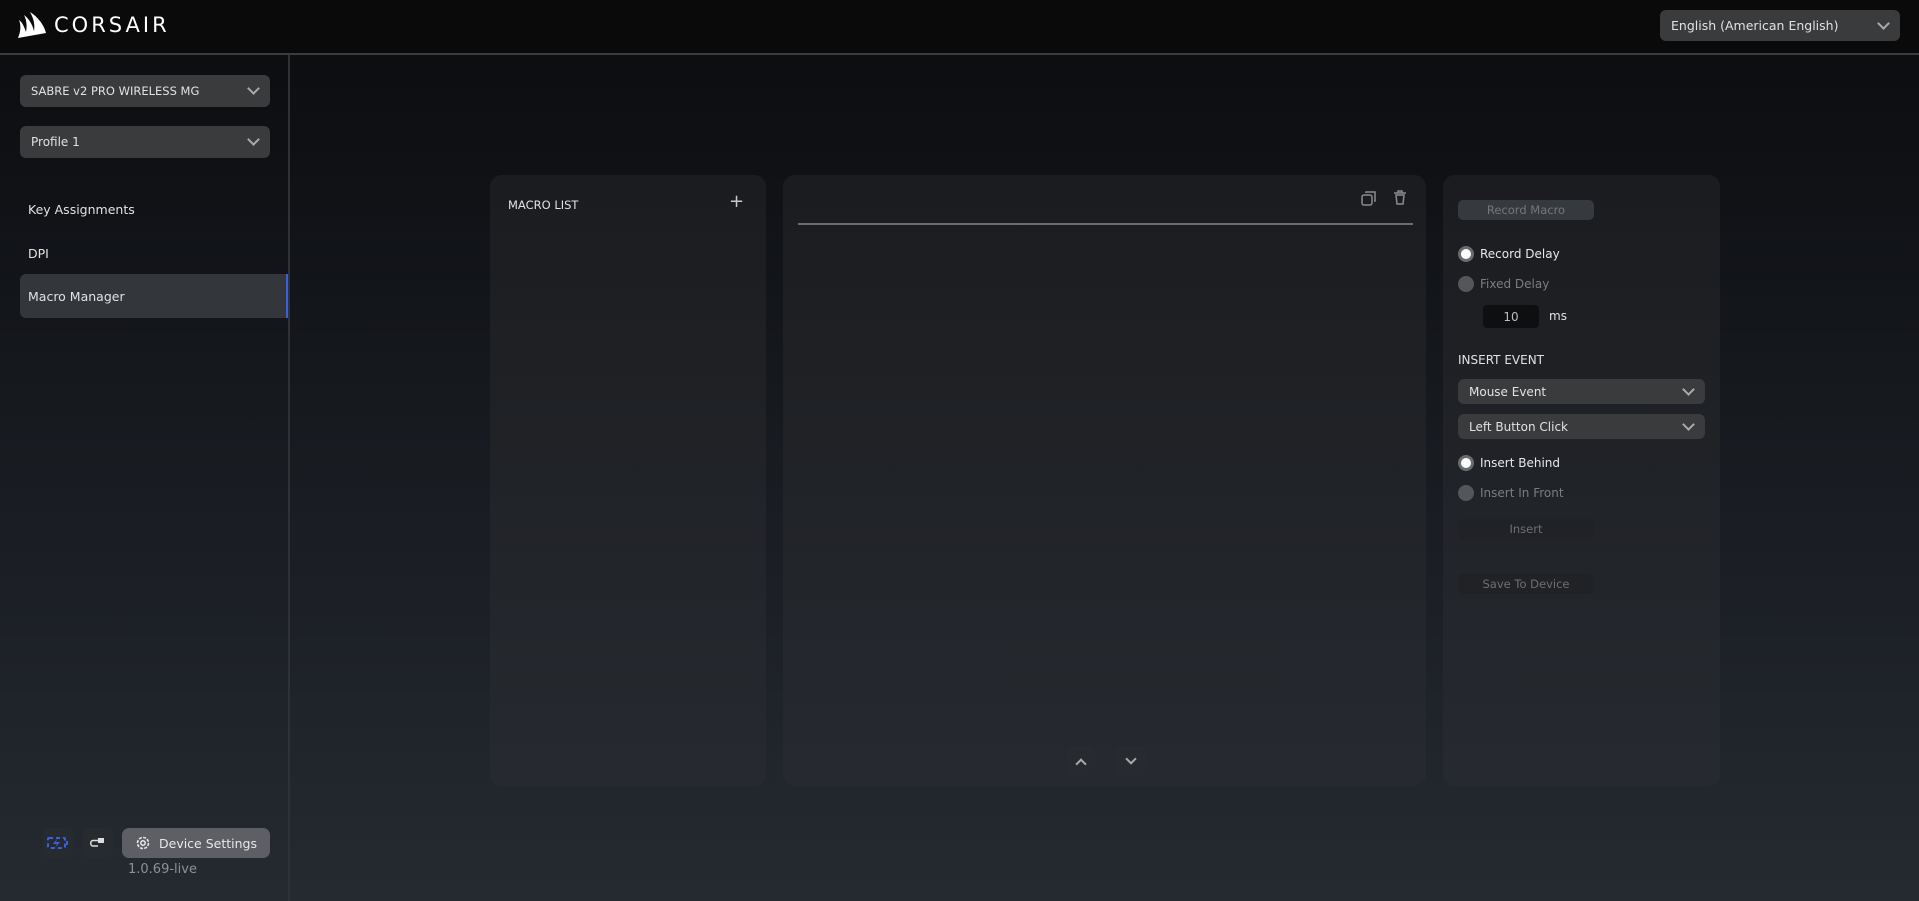 The width and height of the screenshot is (1919, 901). Describe the element at coordinates (1105, 224) in the screenshot. I see `editor-divider` at that location.